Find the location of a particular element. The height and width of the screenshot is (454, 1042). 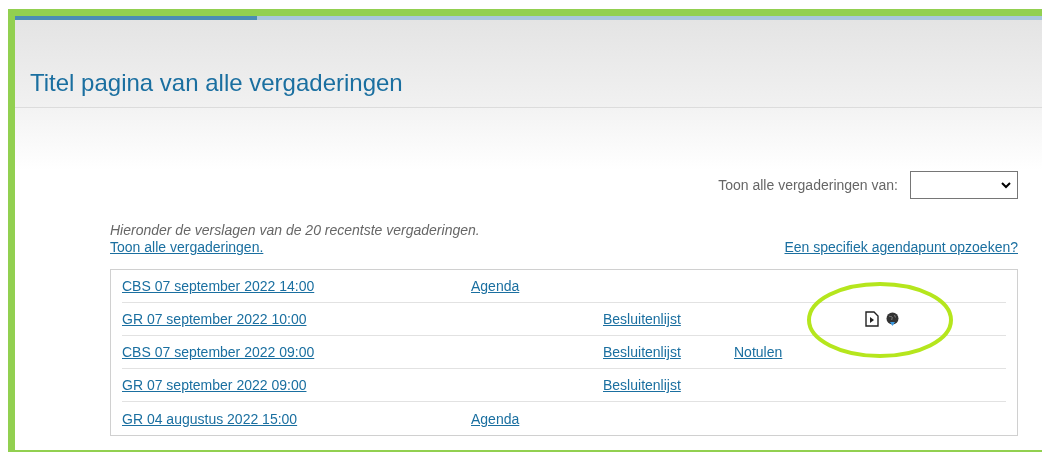

meeting-link: GR 07 september 2022 09:00 is located at coordinates (214, 385).